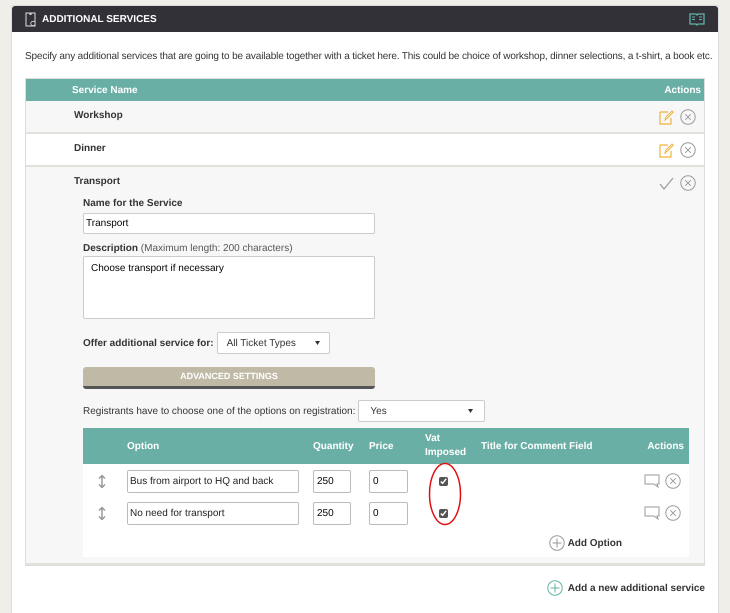  I want to click on column-header: Quantity, so click(334, 447).